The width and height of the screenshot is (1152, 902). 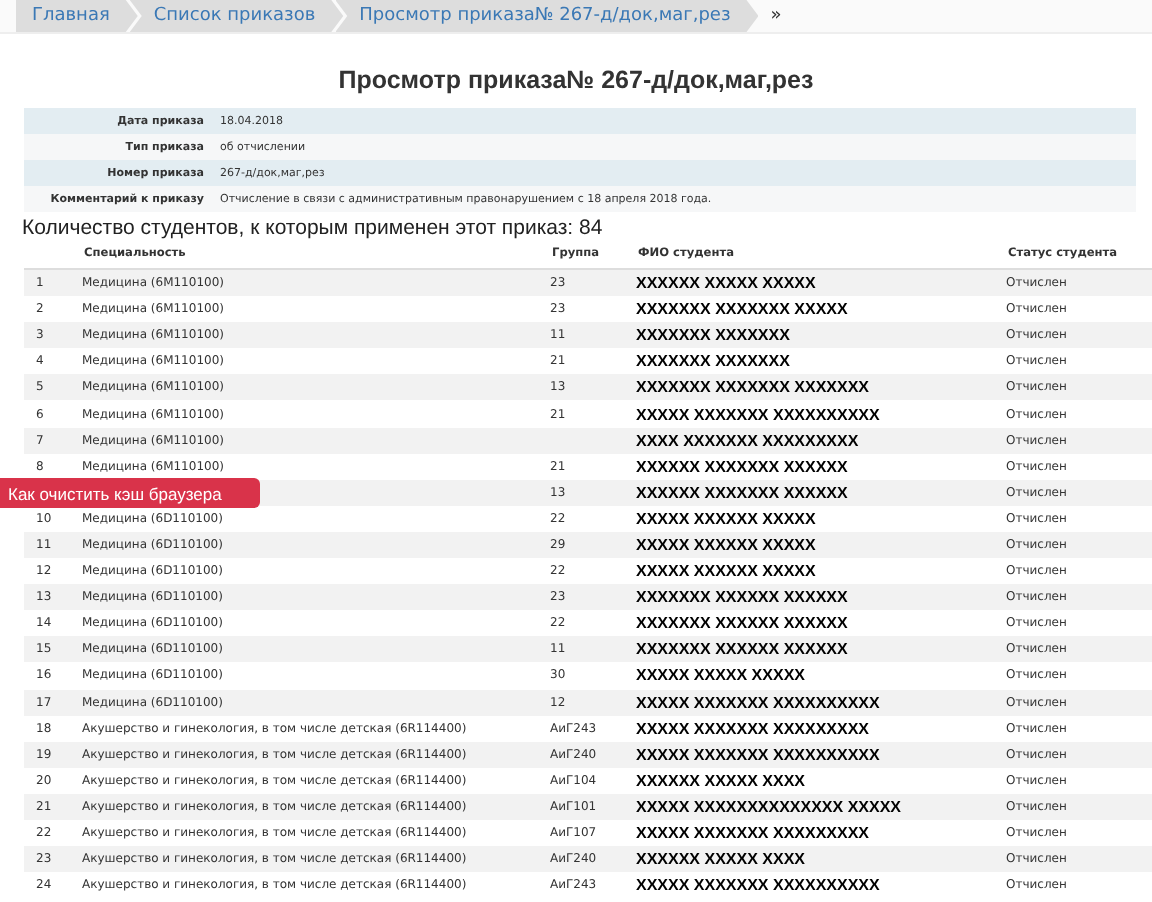 I want to click on table-cell: XXXX XXXXXXX XXXXXXXXX, so click(x=821, y=440).